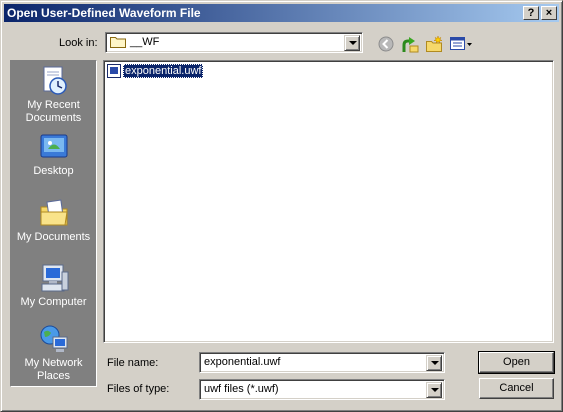 Image resolution: width=563 pixels, height=412 pixels. What do you see at coordinates (352, 43) in the screenshot?
I see `look-in-dropdown-arrow` at bounding box center [352, 43].